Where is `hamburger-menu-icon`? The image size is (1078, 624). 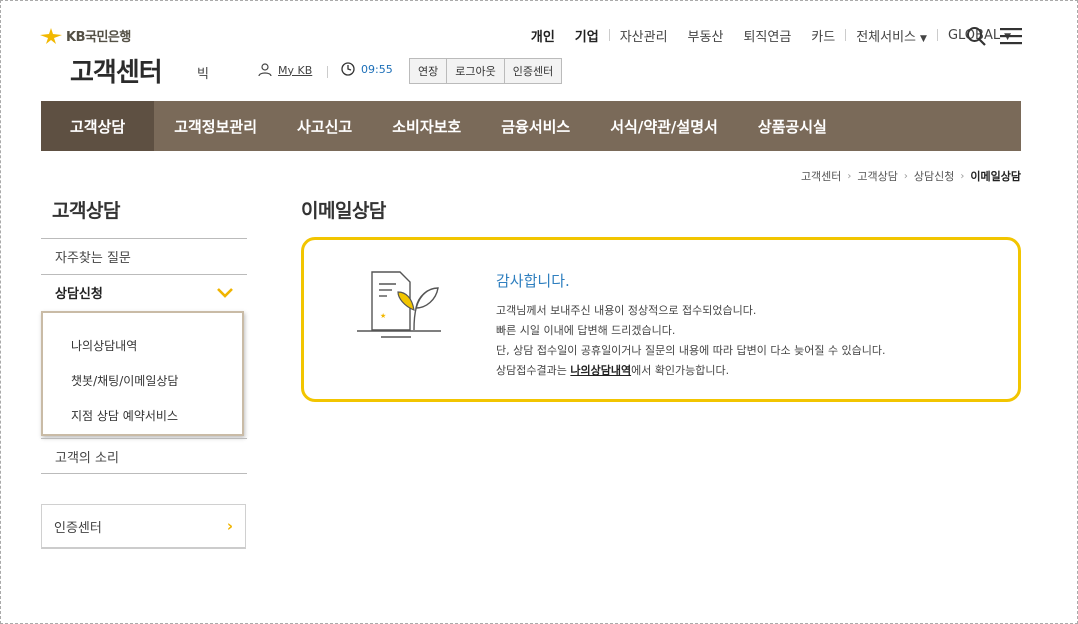
hamburger-menu-icon is located at coordinates (1011, 36).